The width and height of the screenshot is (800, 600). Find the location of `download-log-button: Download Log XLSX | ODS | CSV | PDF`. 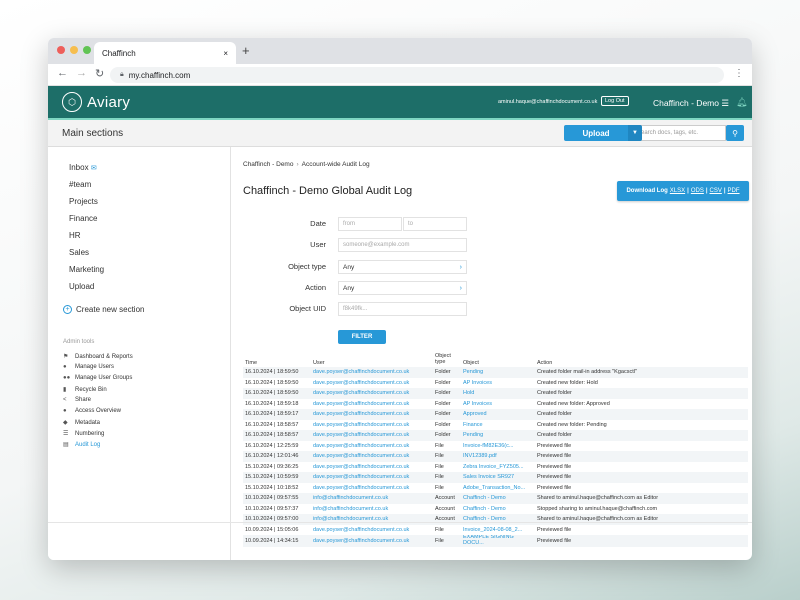

download-log-button: Download Log XLSX | ODS | CSV | PDF is located at coordinates (683, 191).